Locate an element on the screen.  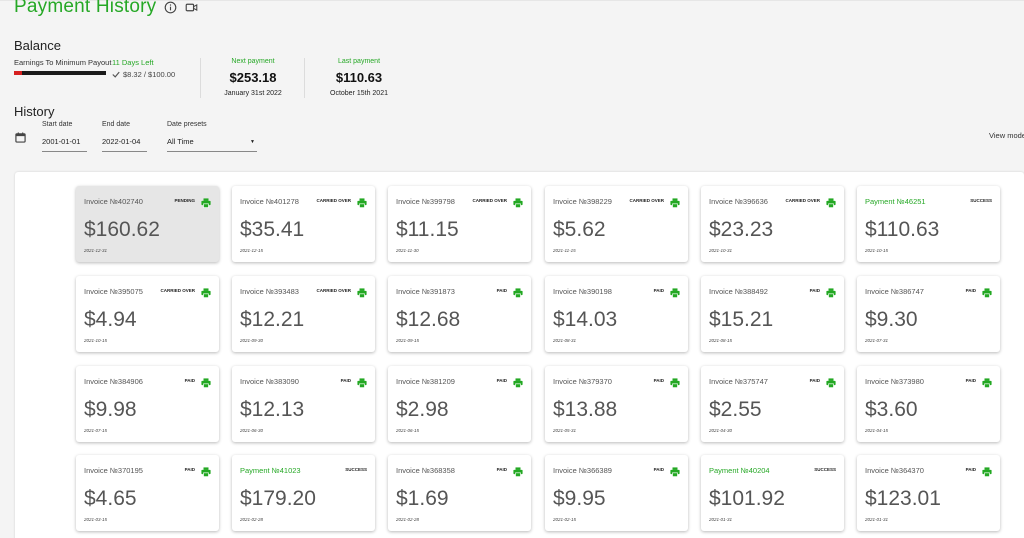
invoice-card: Invoice №370195 PAID $4.65 2021-03-15 is located at coordinates (147, 493).